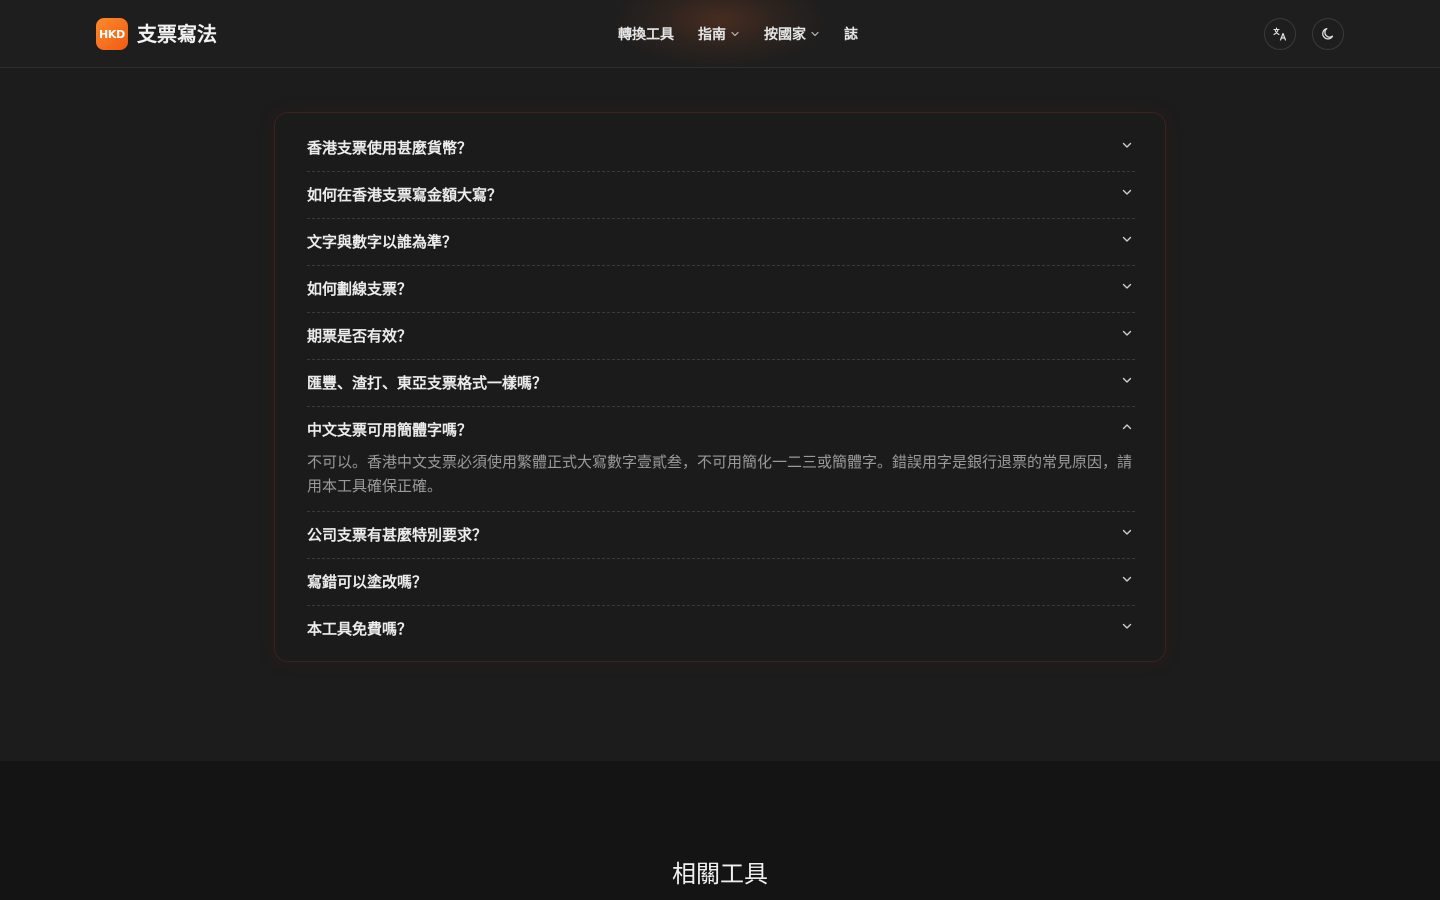 The image size is (1440, 900). Describe the element at coordinates (360, 629) in the screenshot. I see `faq-question: 本工具免費嗎？` at that location.